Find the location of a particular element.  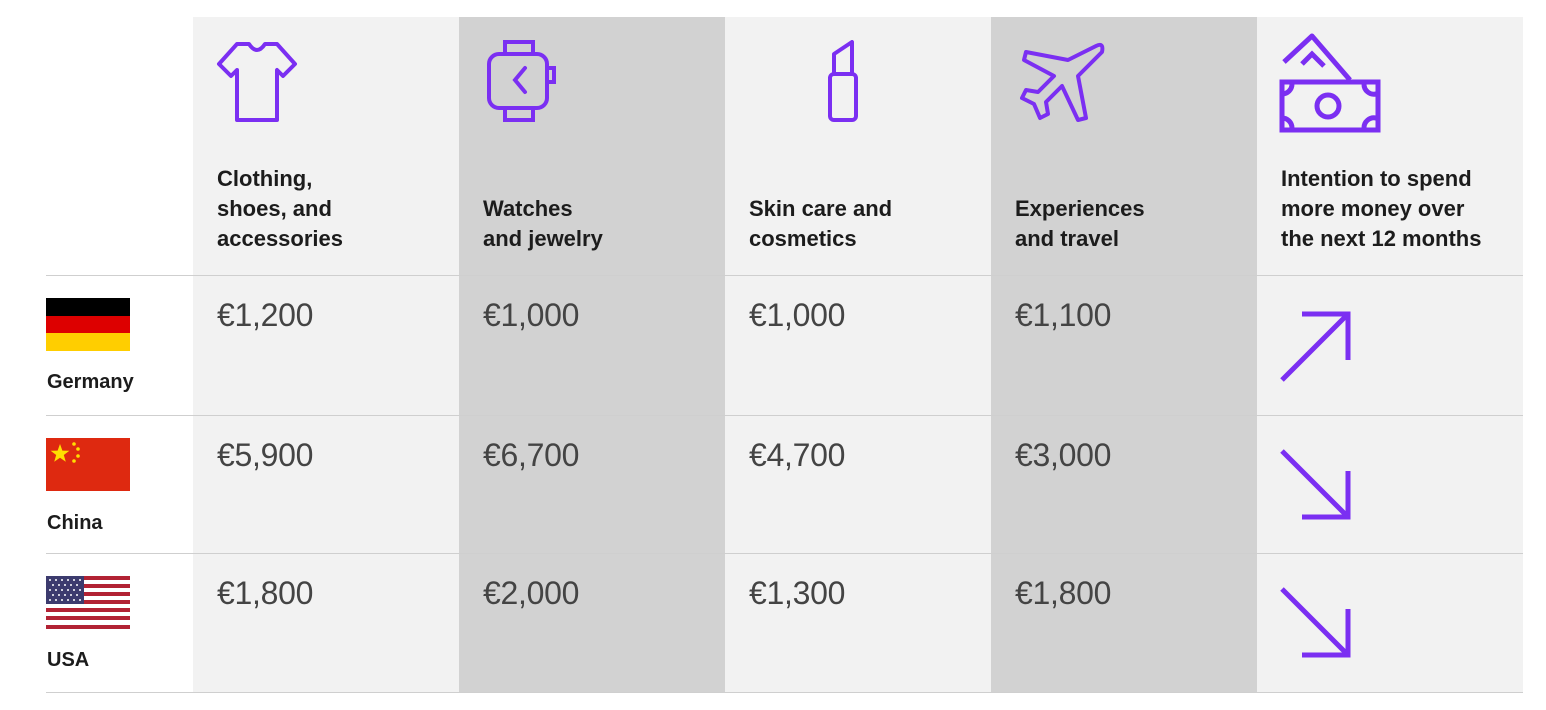

country-label: Germany is located at coordinates (90, 382).